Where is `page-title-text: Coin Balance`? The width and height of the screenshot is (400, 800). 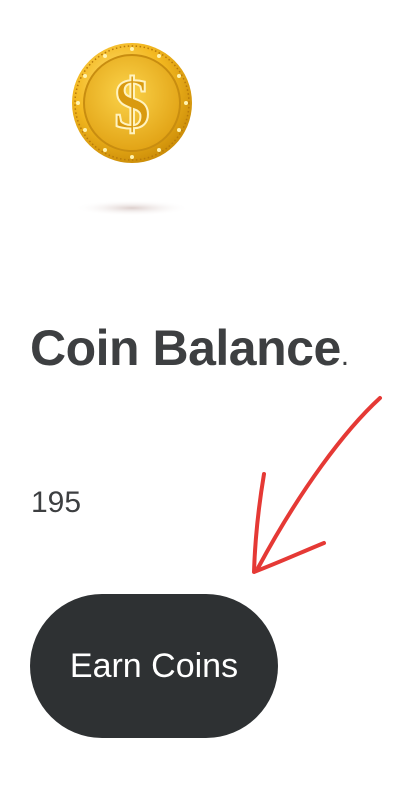 page-title-text: Coin Balance is located at coordinates (185, 348).